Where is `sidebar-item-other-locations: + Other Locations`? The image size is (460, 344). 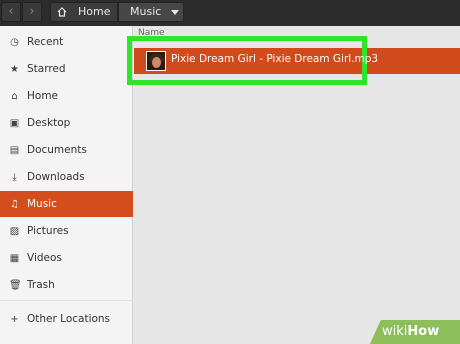 sidebar-item-other-locations: + Other Locations is located at coordinates (66, 319).